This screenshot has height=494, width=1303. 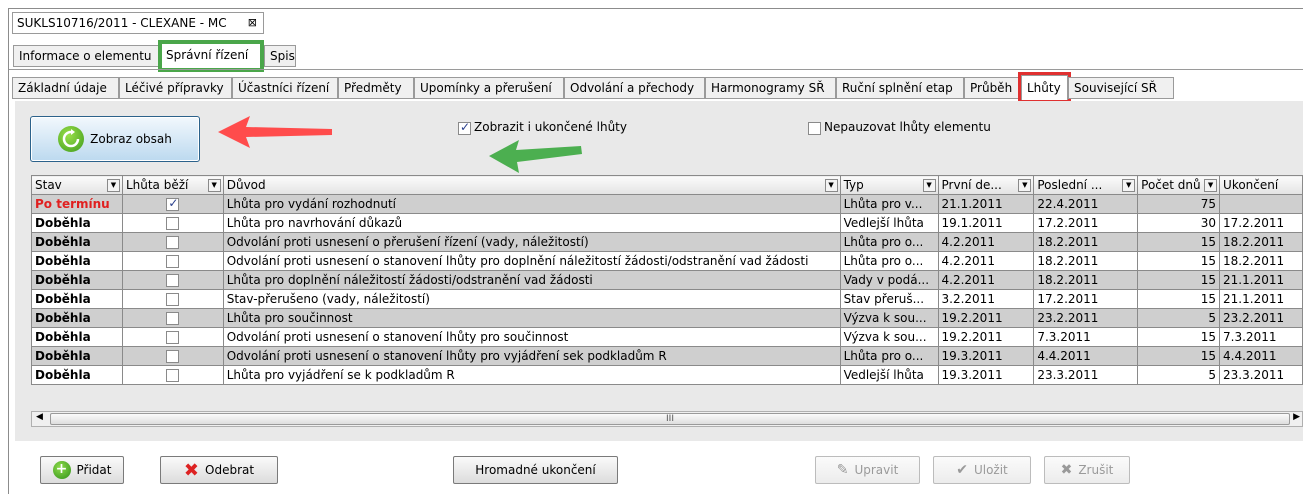 I want to click on cell-posledni-den: 18.2.2011, so click(x=1086, y=242).